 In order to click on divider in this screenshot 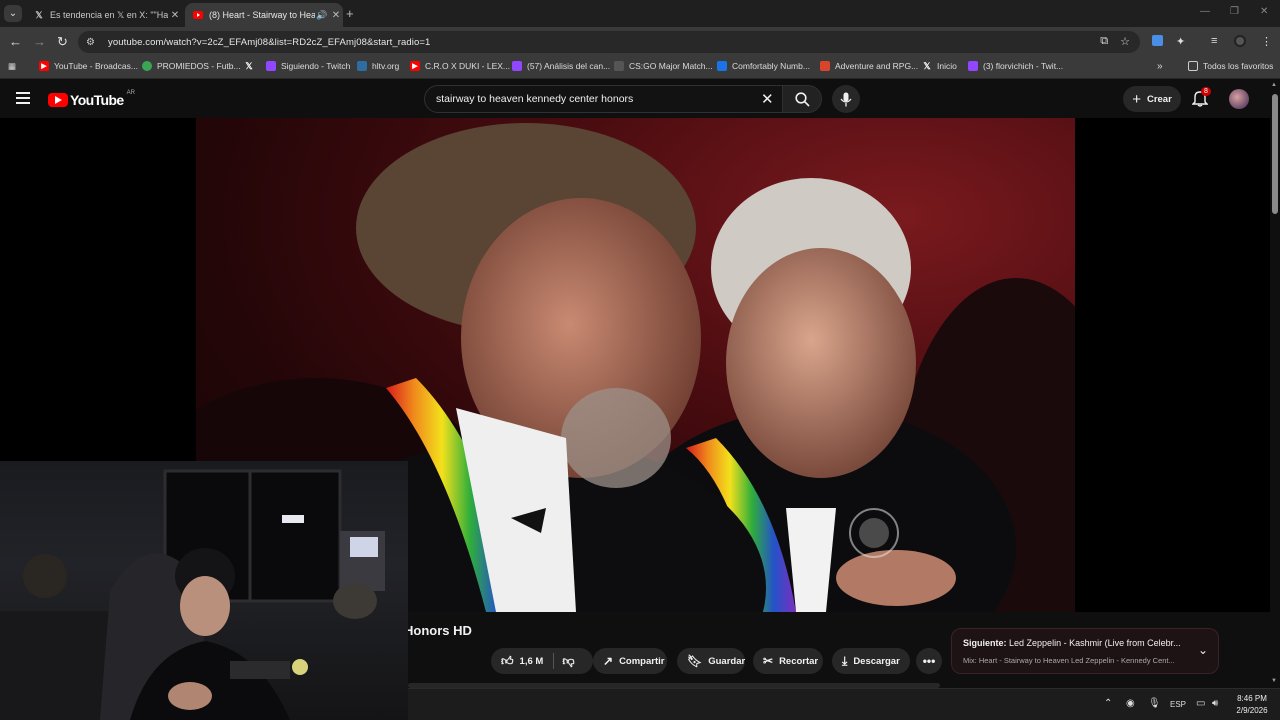, I will do `click(554, 661)`.